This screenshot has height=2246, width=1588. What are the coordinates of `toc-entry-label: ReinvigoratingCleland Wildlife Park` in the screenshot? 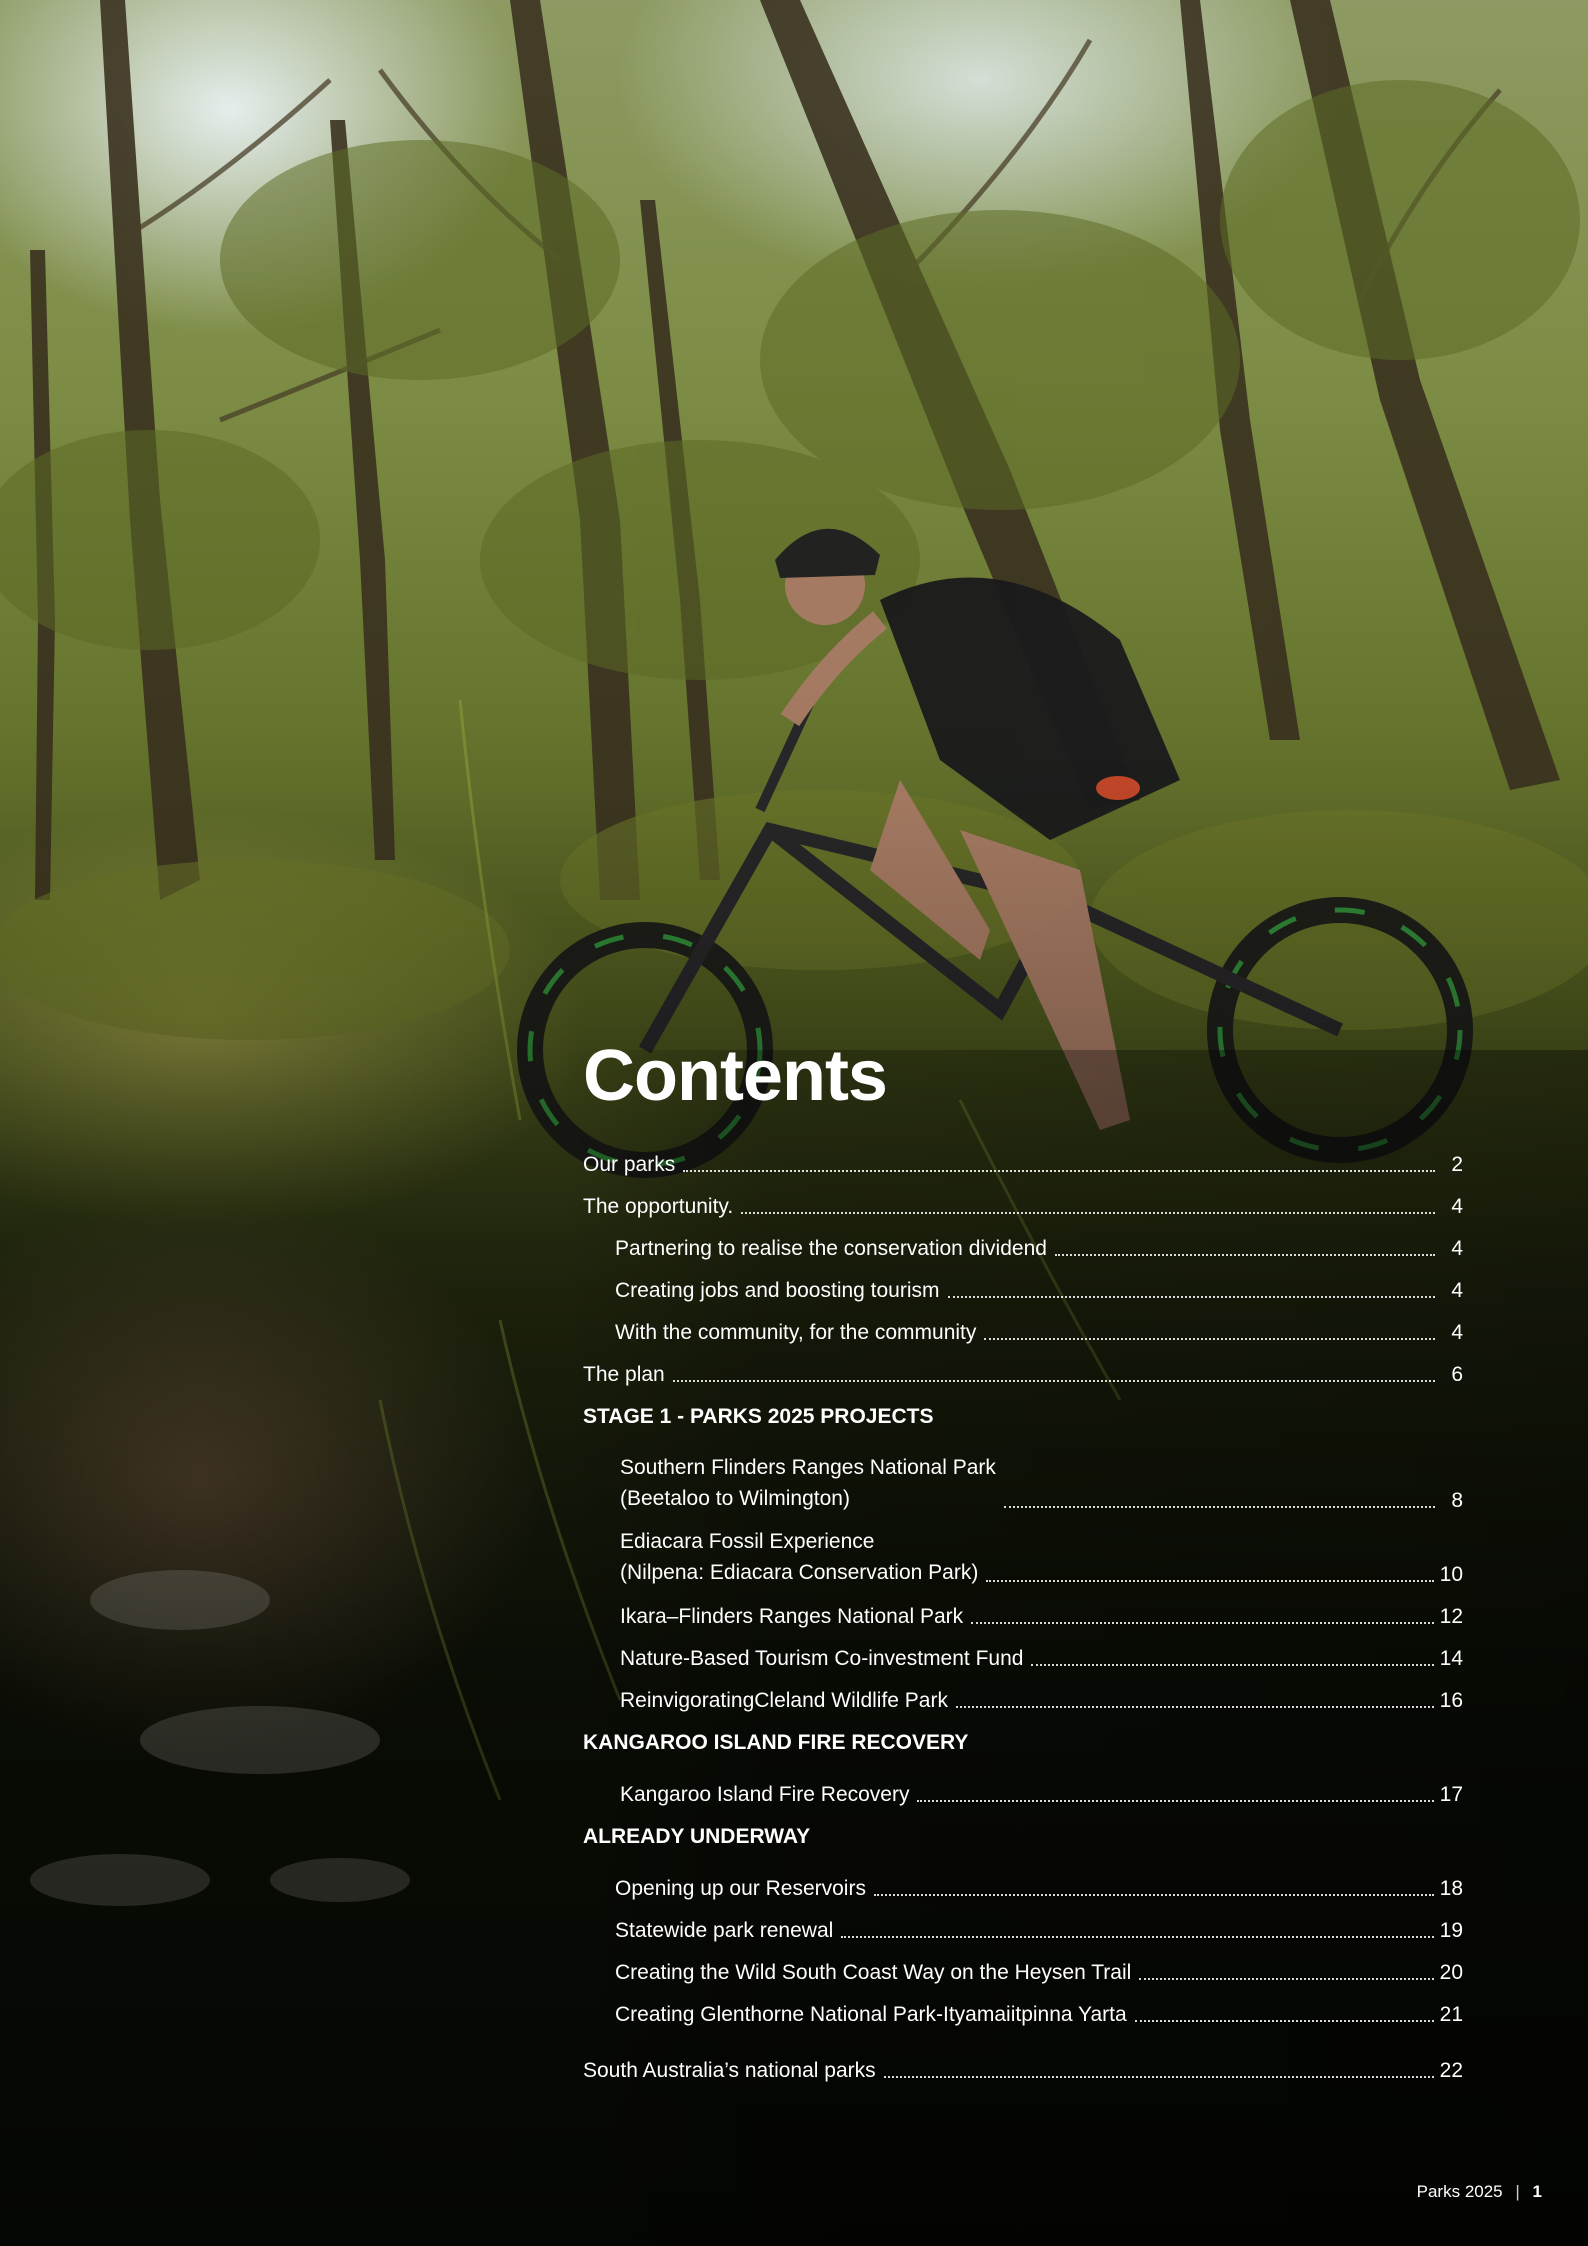 It's located at (784, 1700).